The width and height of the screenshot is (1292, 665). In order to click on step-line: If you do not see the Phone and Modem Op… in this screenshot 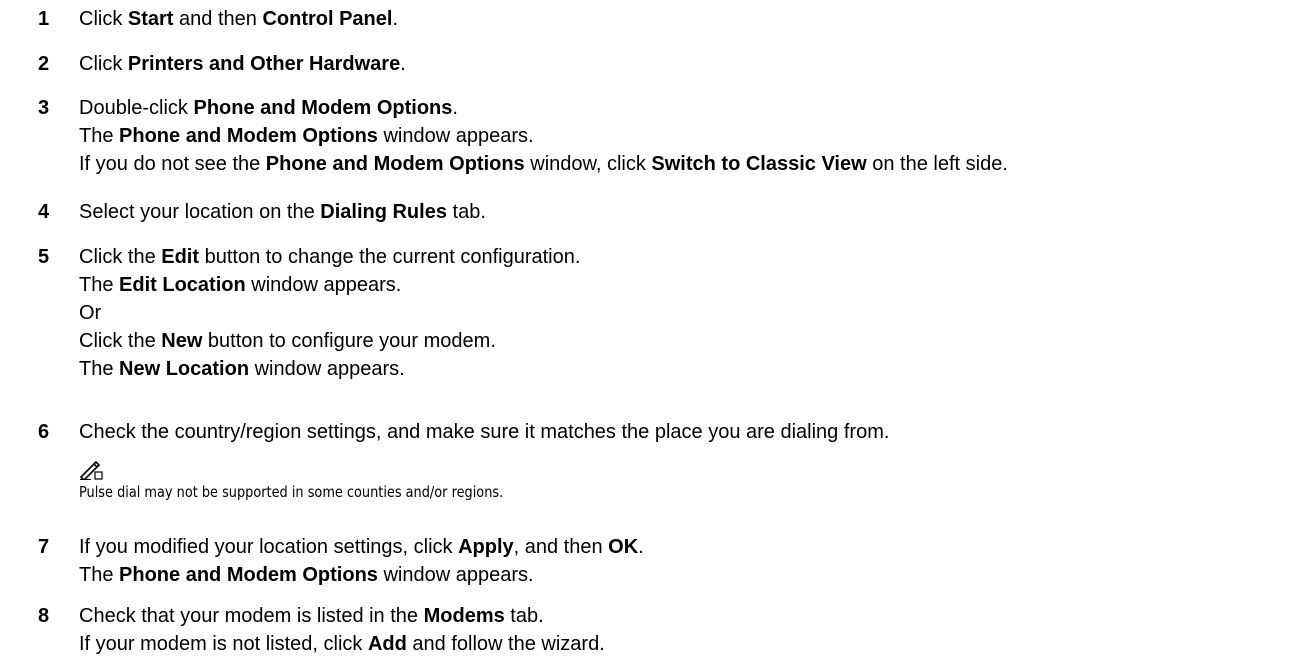, I will do `click(543, 164)`.